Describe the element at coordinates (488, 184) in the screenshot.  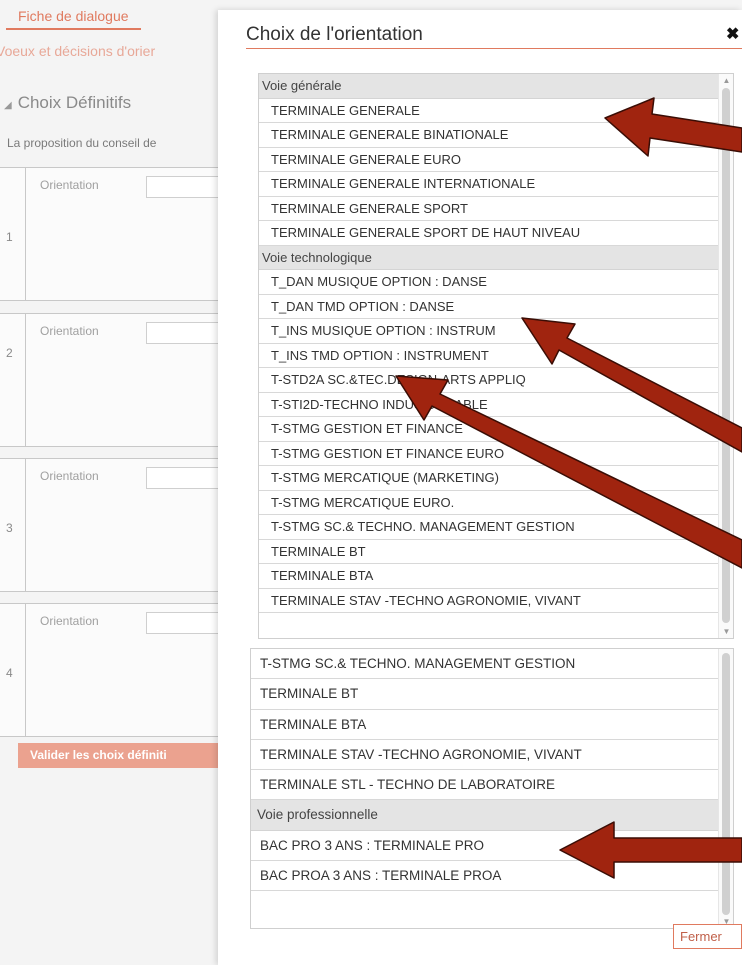
I see `list-option: TERMINALE GENERALE INTERNATIONALE` at that location.